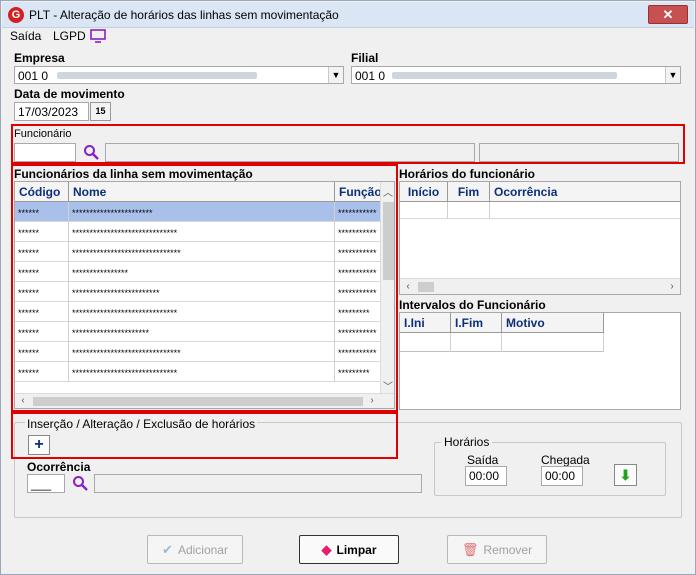 Image resolution: width=696 pixels, height=575 pixels. I want to click on empresa-select: 001 0 ▼, so click(179, 75).